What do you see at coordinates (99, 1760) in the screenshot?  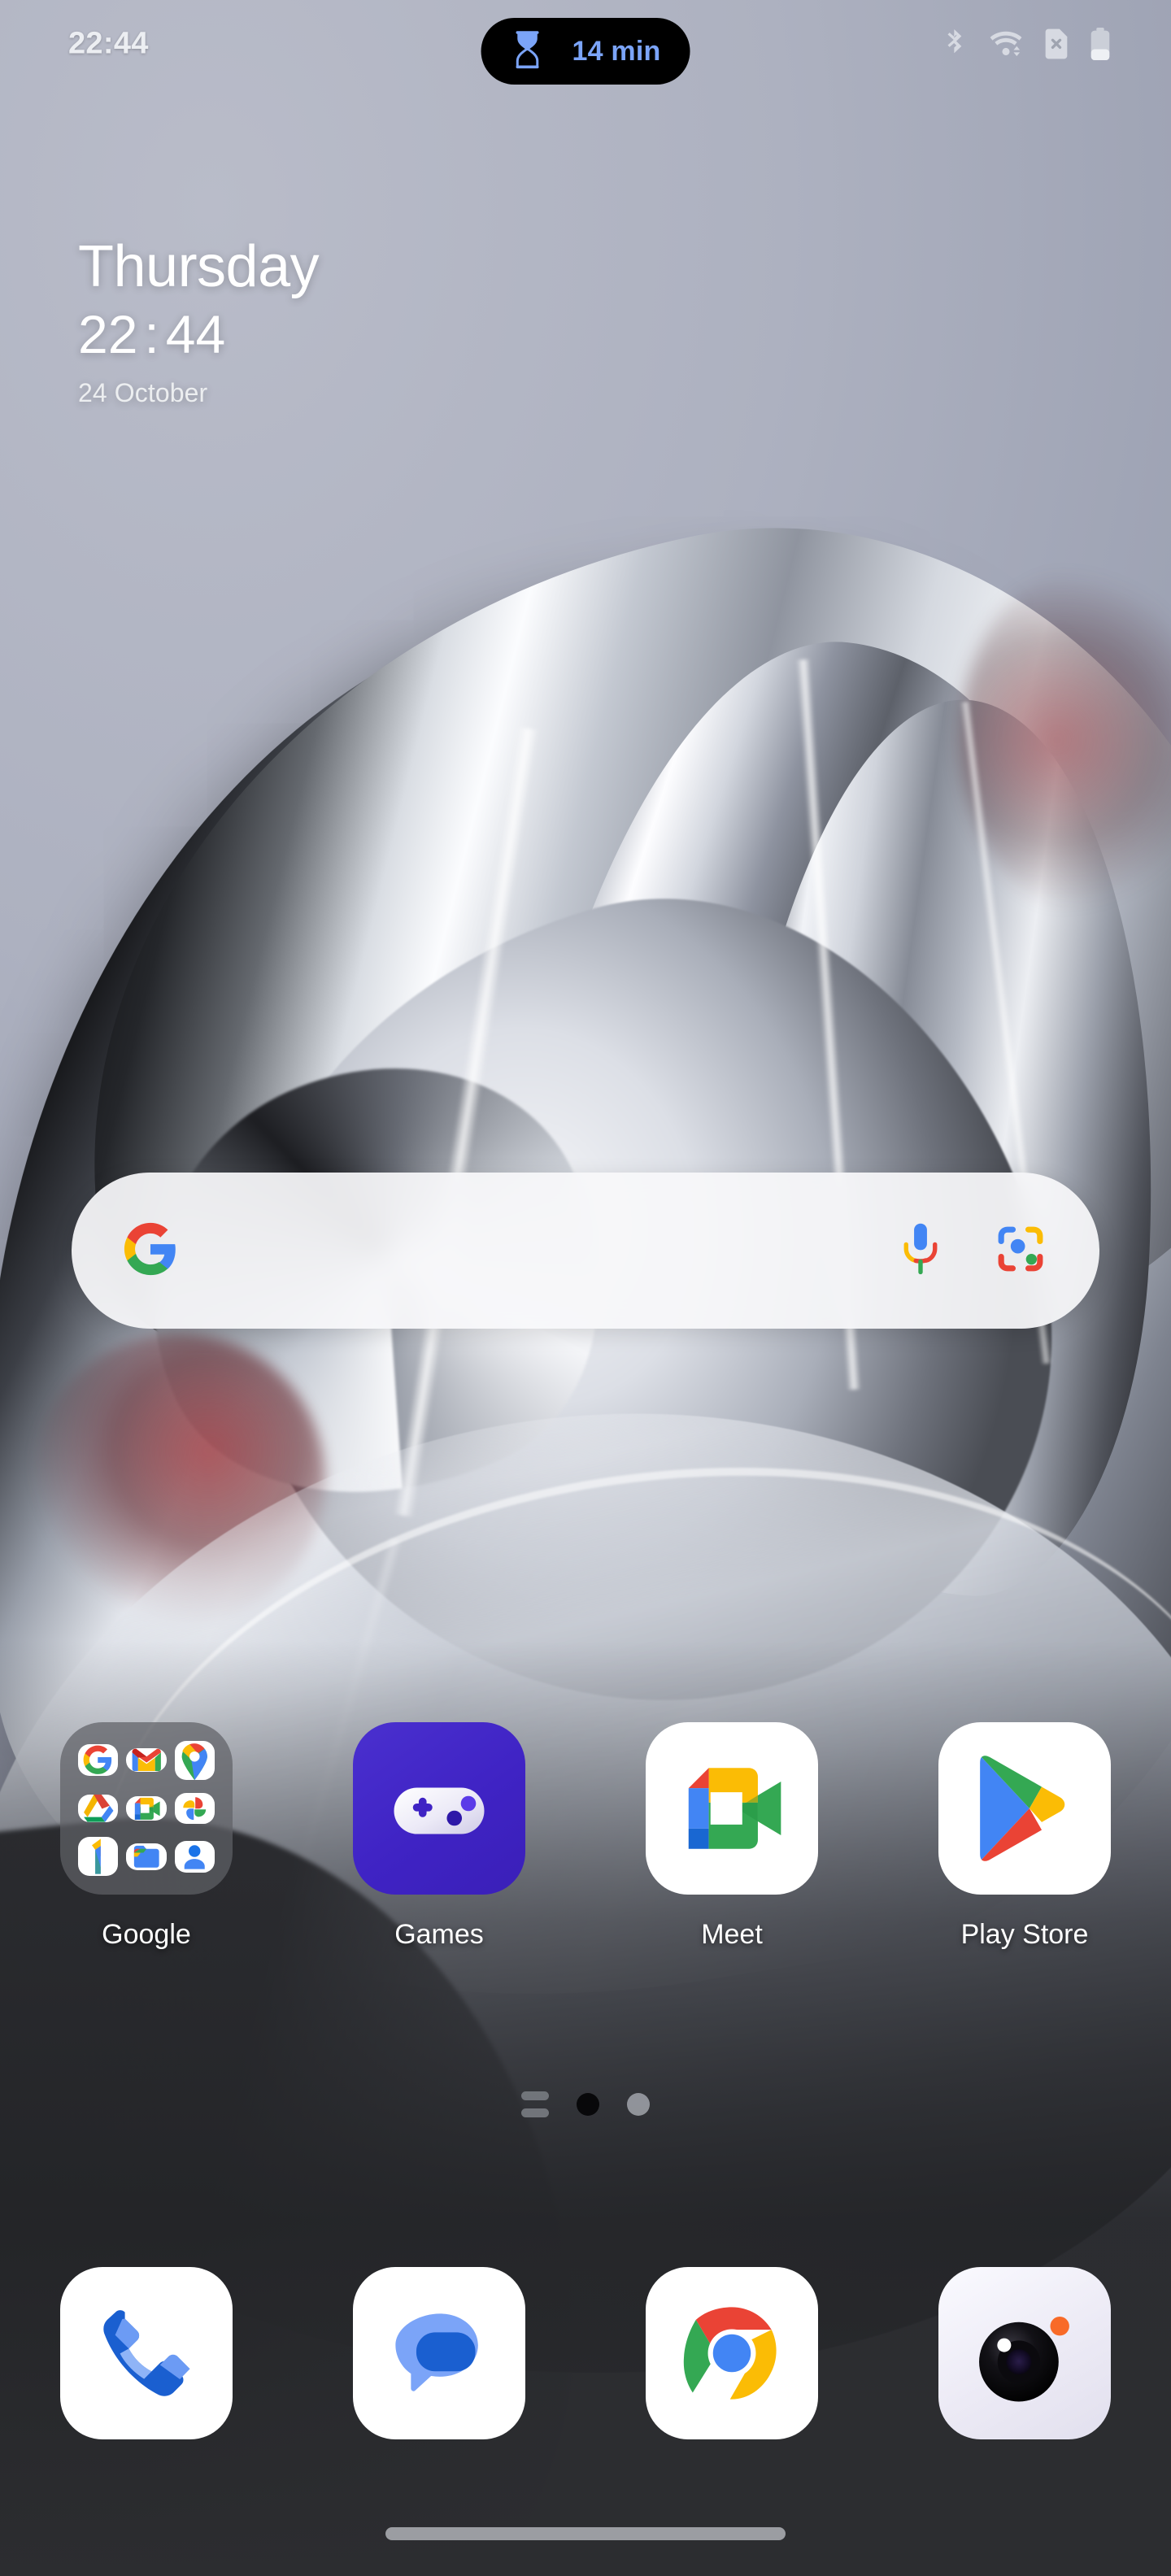 I see `google-icon` at bounding box center [99, 1760].